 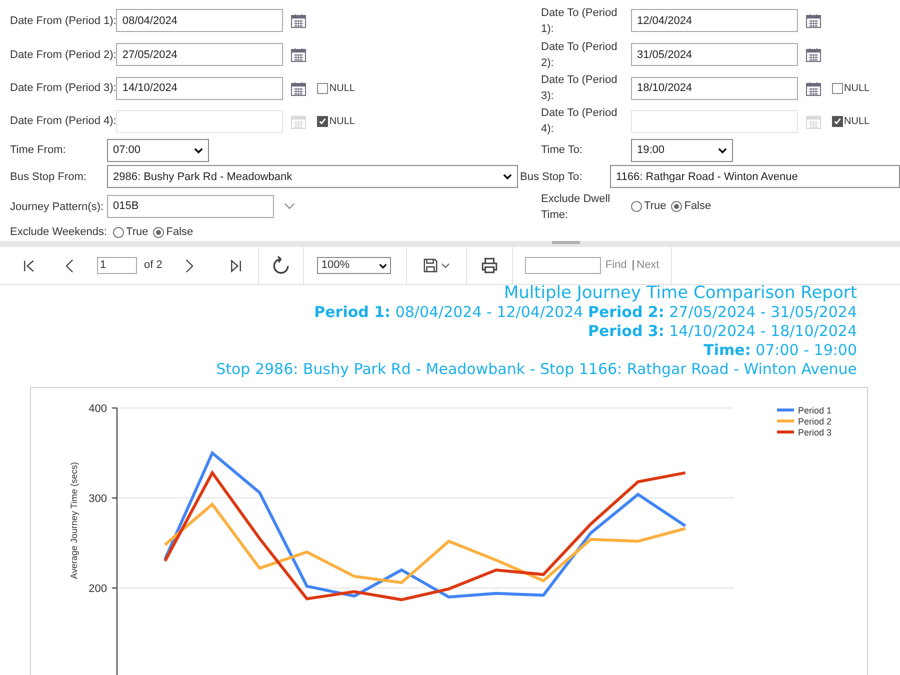 What do you see at coordinates (281, 266) in the screenshot?
I see `refresh-icon` at bounding box center [281, 266].